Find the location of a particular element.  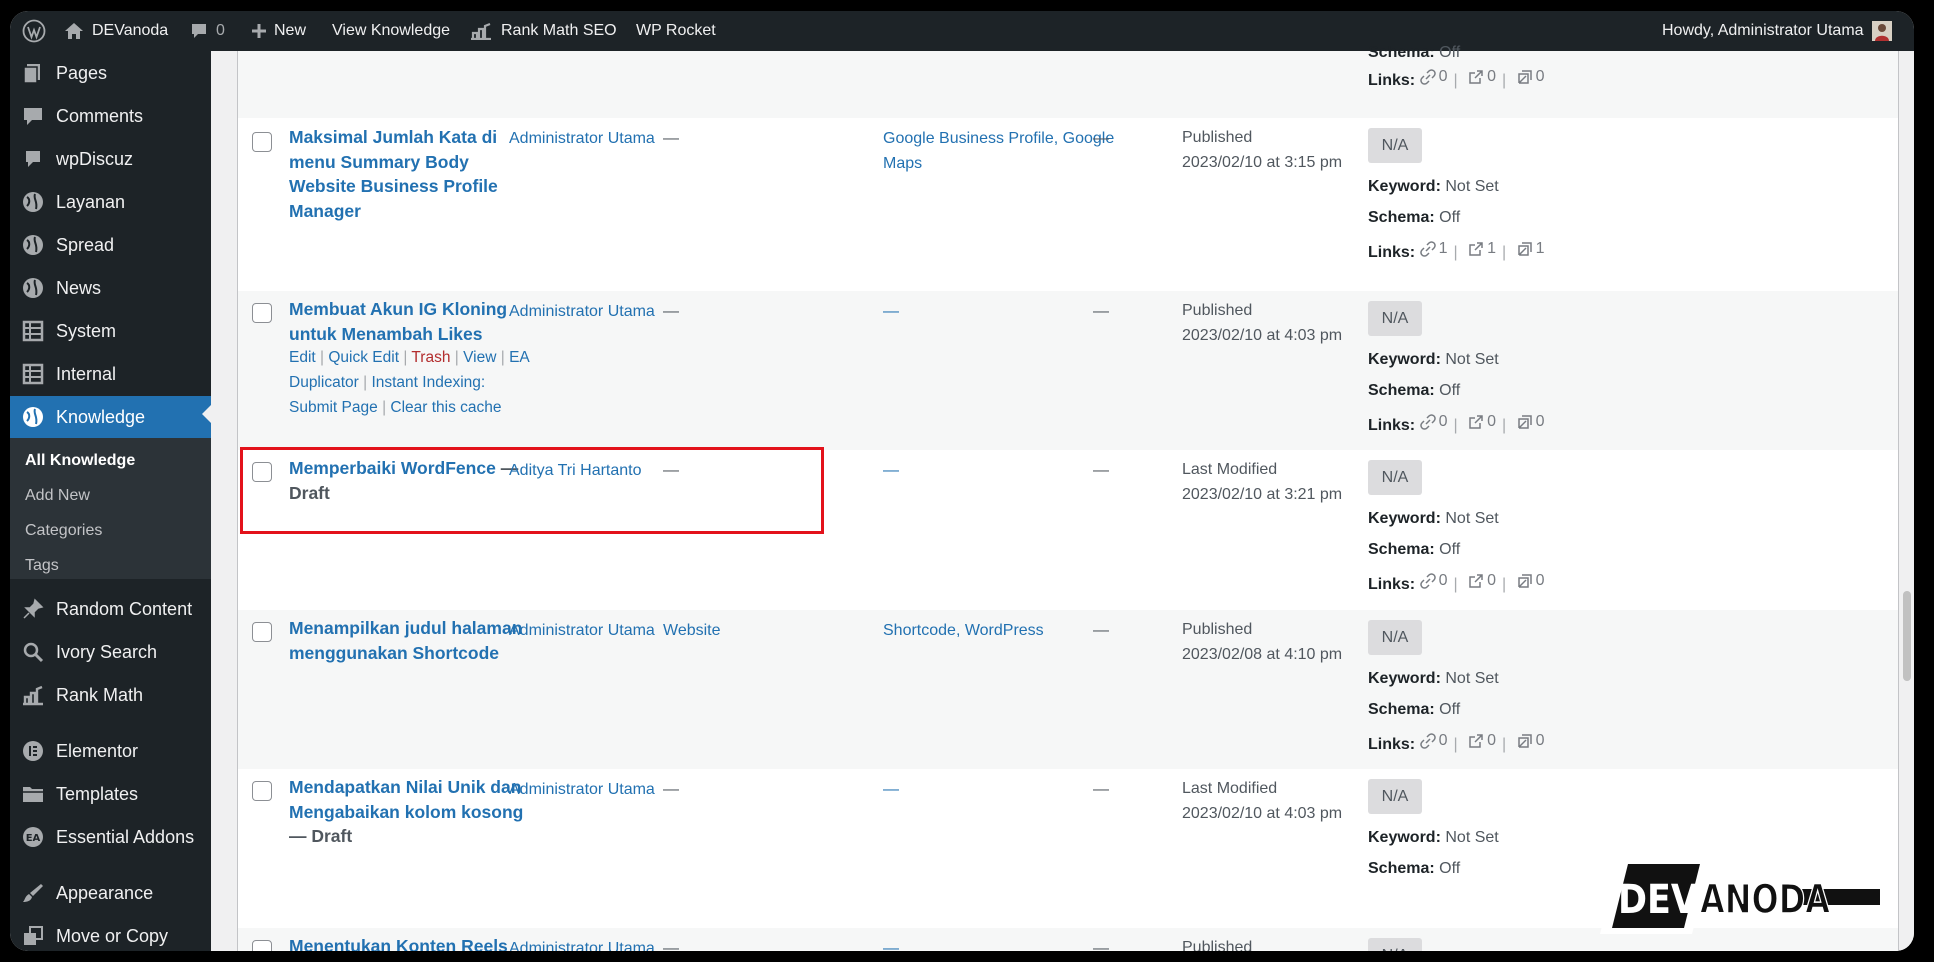

menu-label: Internal is located at coordinates (86, 373).